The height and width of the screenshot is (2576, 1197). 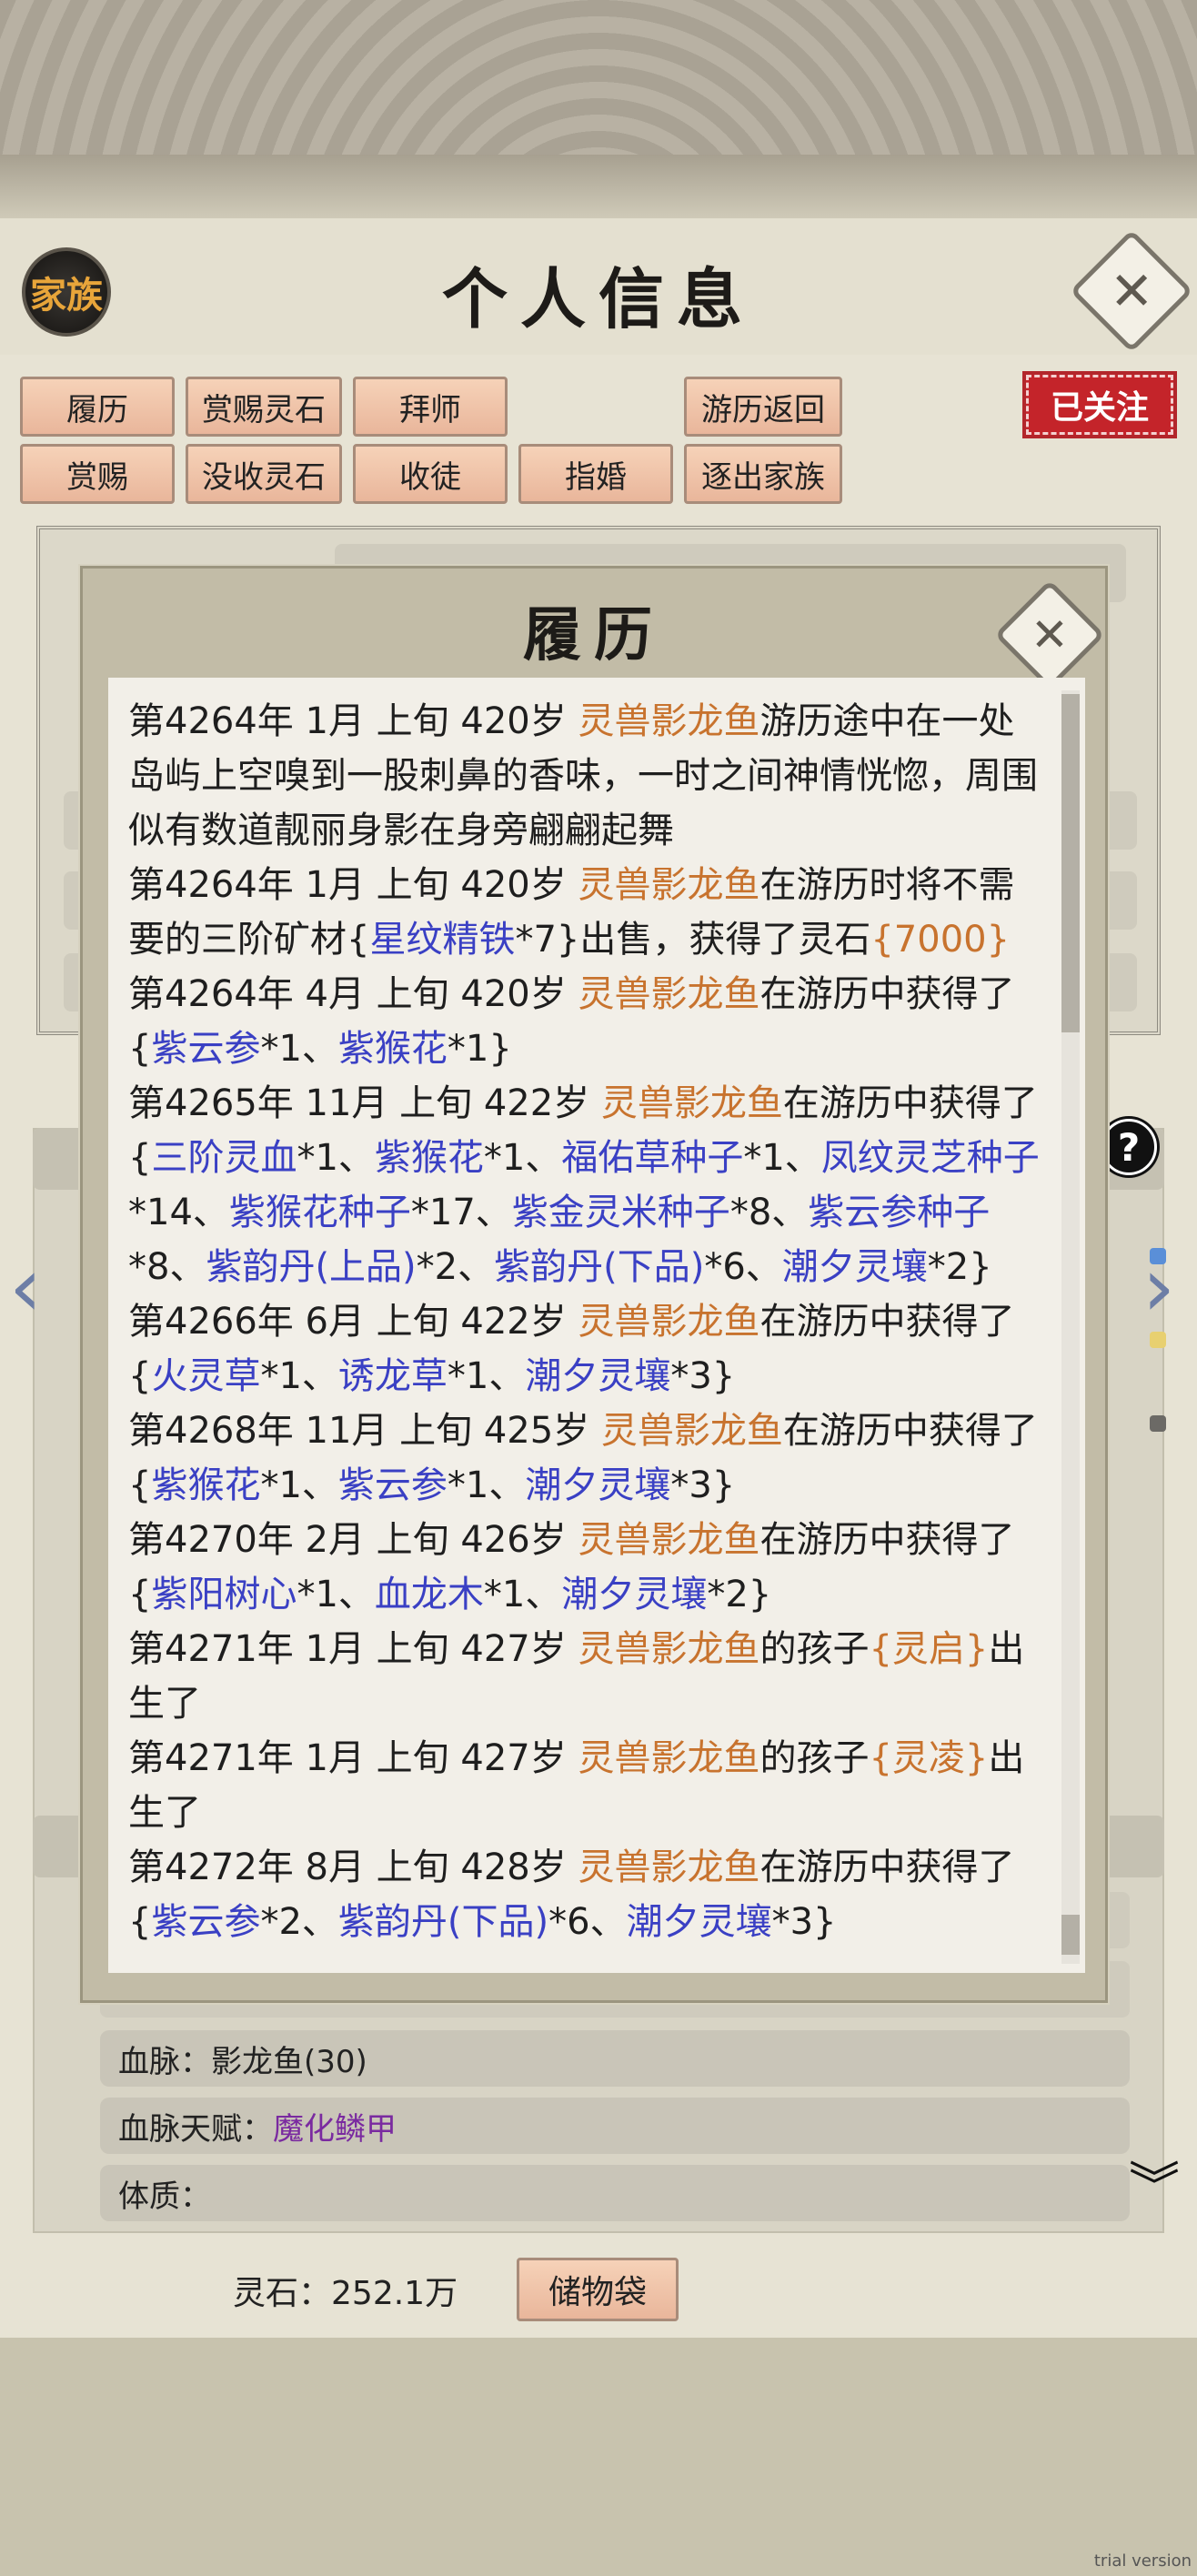 I want to click on spirit-stones: 灵石： 252.1万, so click(x=345, y=2290).